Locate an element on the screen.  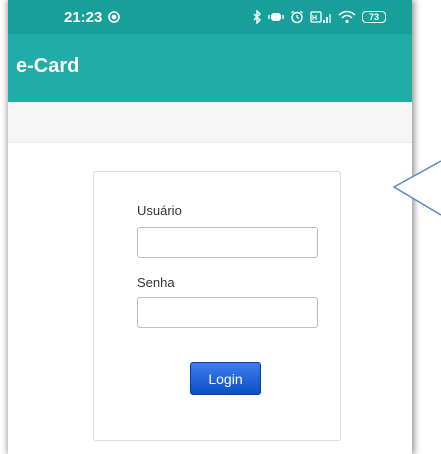
wifi-icon is located at coordinates (347, 17).